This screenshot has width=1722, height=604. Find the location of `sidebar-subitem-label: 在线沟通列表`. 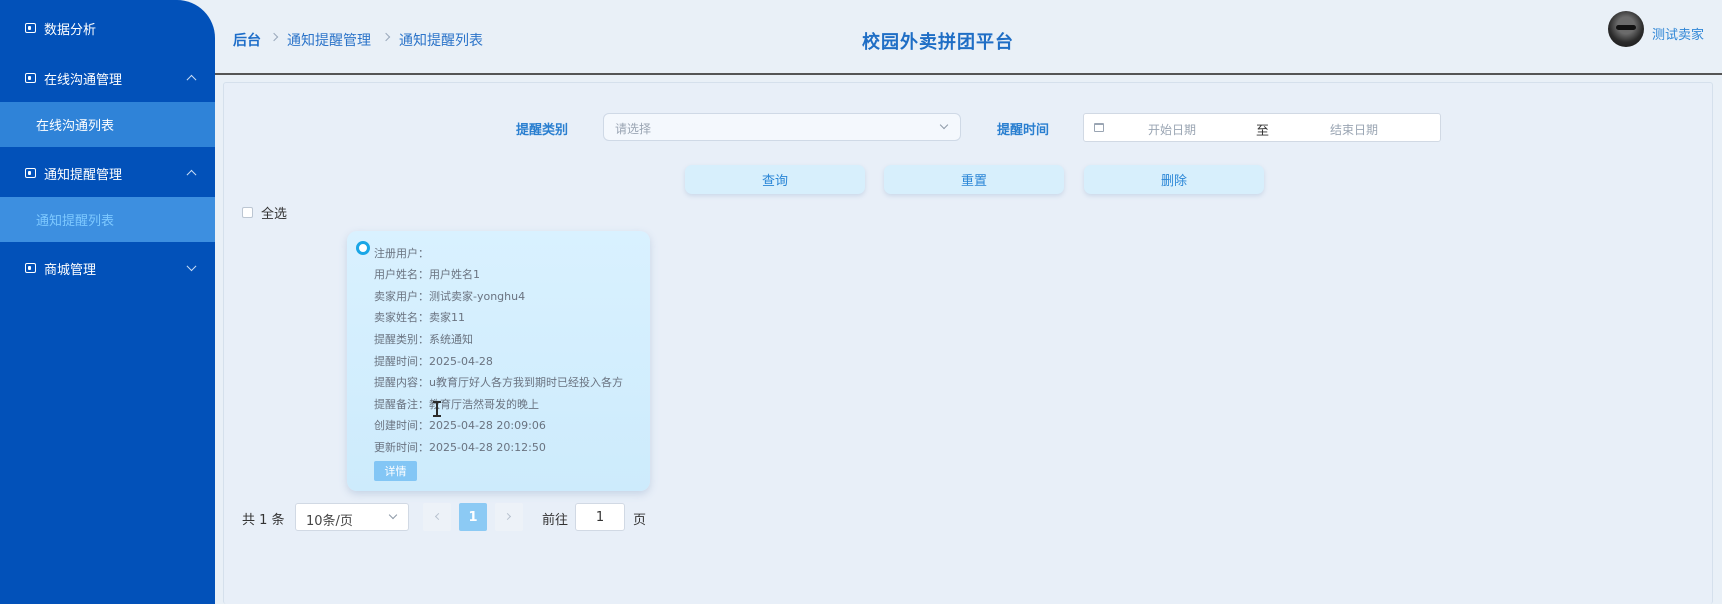

sidebar-subitem-label: 在线沟通列表 is located at coordinates (75, 126).